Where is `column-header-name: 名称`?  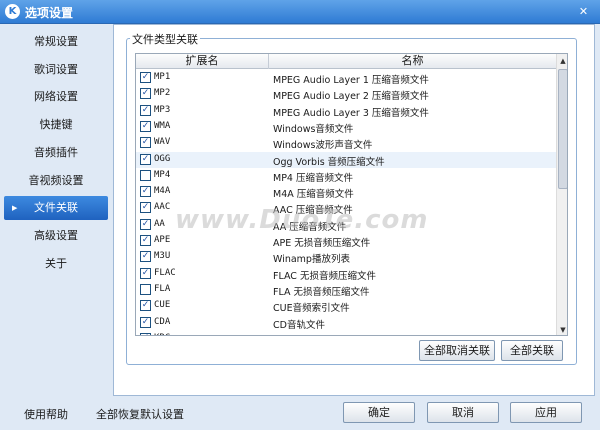 column-header-name: 名称 is located at coordinates (412, 61).